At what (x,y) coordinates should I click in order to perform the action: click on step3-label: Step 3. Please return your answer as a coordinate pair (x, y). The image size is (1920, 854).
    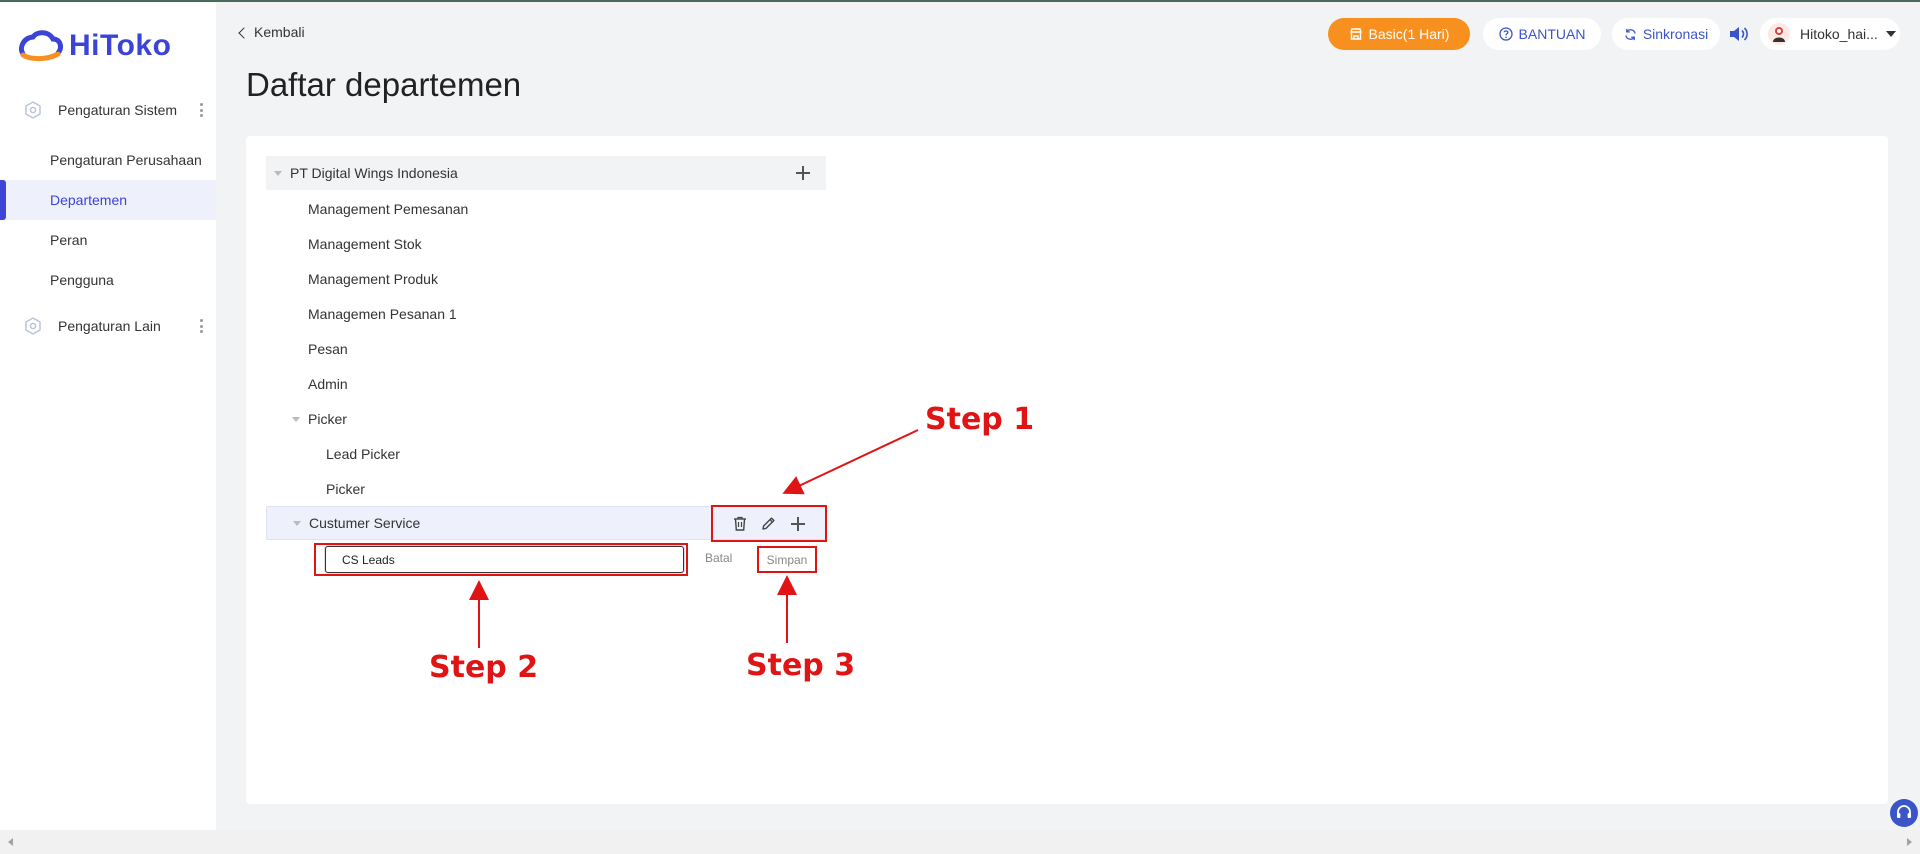
    Looking at the image, I should click on (801, 665).